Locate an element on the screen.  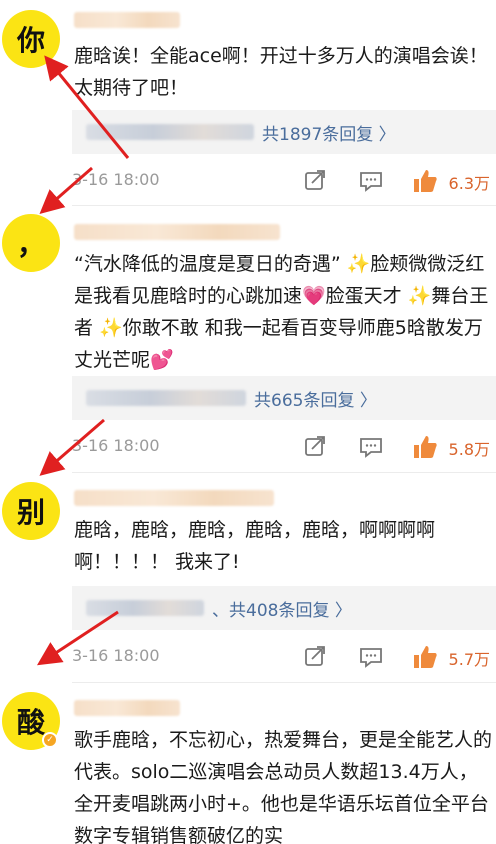
comment-text: 鹿晗诶！全能ace啊！开过十多万人的演唱会诶！太期待了吧！ is located at coordinates (281, 72).